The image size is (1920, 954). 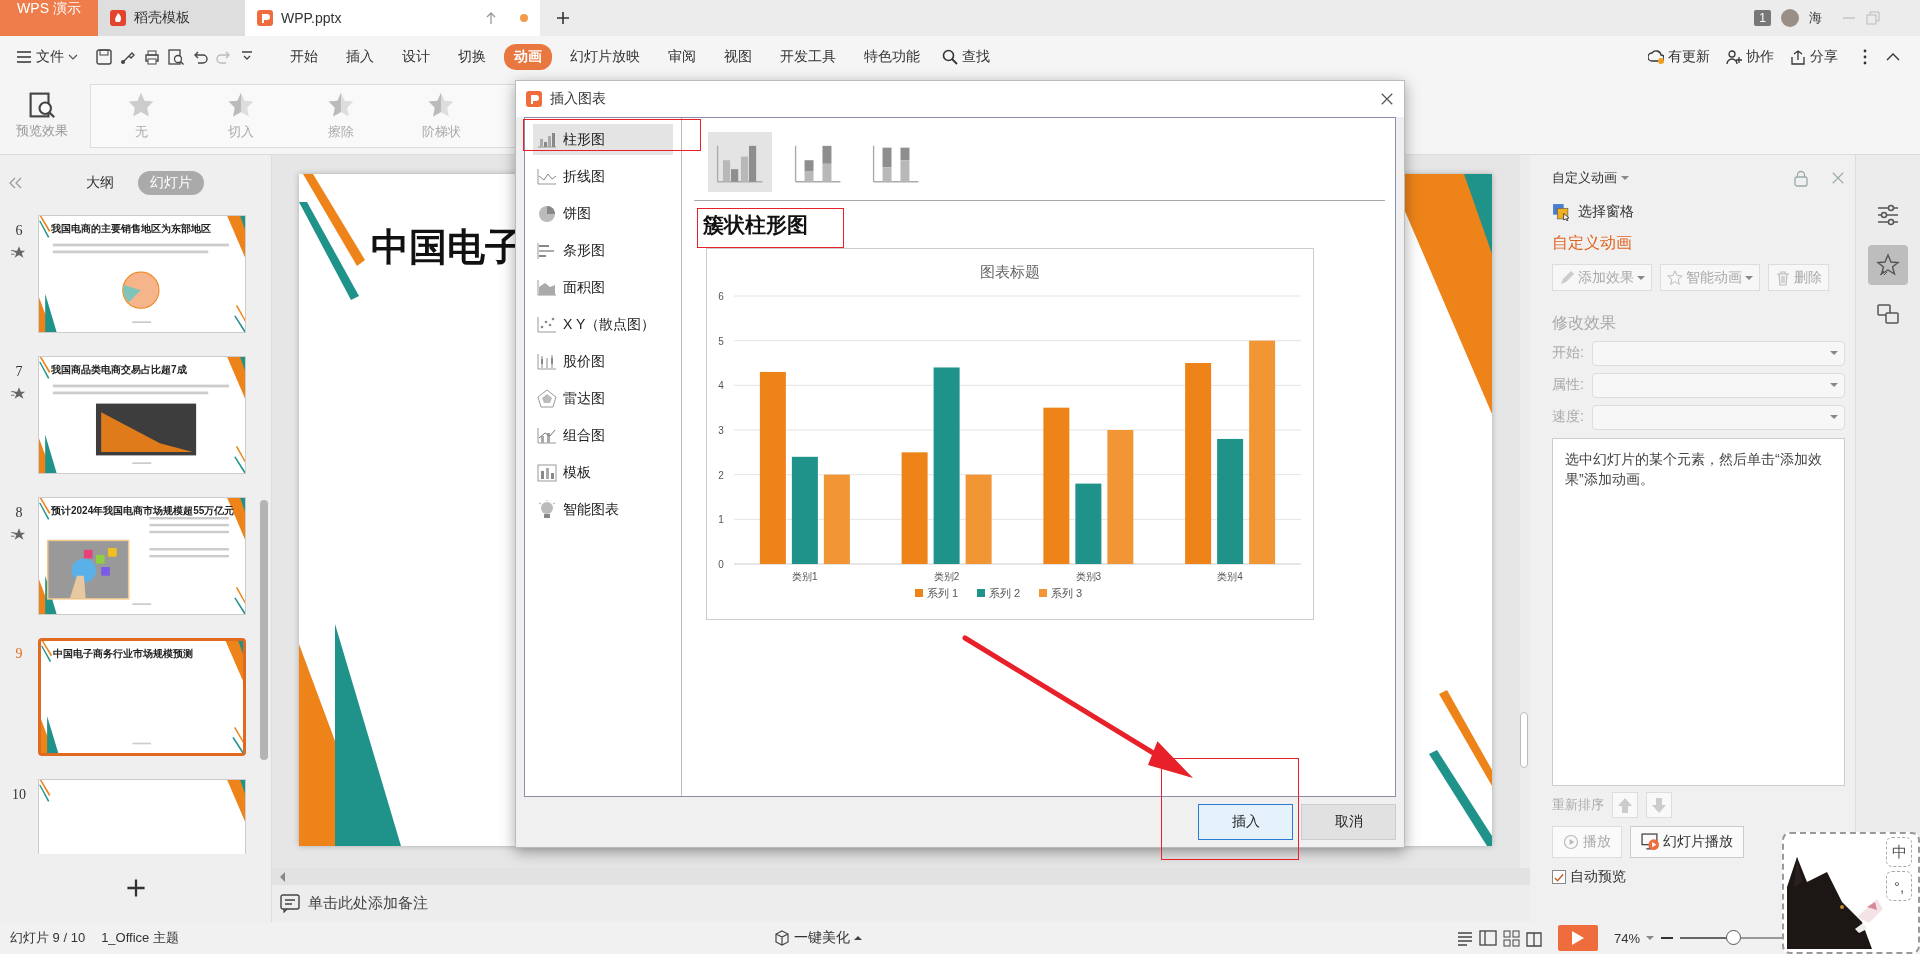 I want to click on ime-key: 中, so click(x=1899, y=852).